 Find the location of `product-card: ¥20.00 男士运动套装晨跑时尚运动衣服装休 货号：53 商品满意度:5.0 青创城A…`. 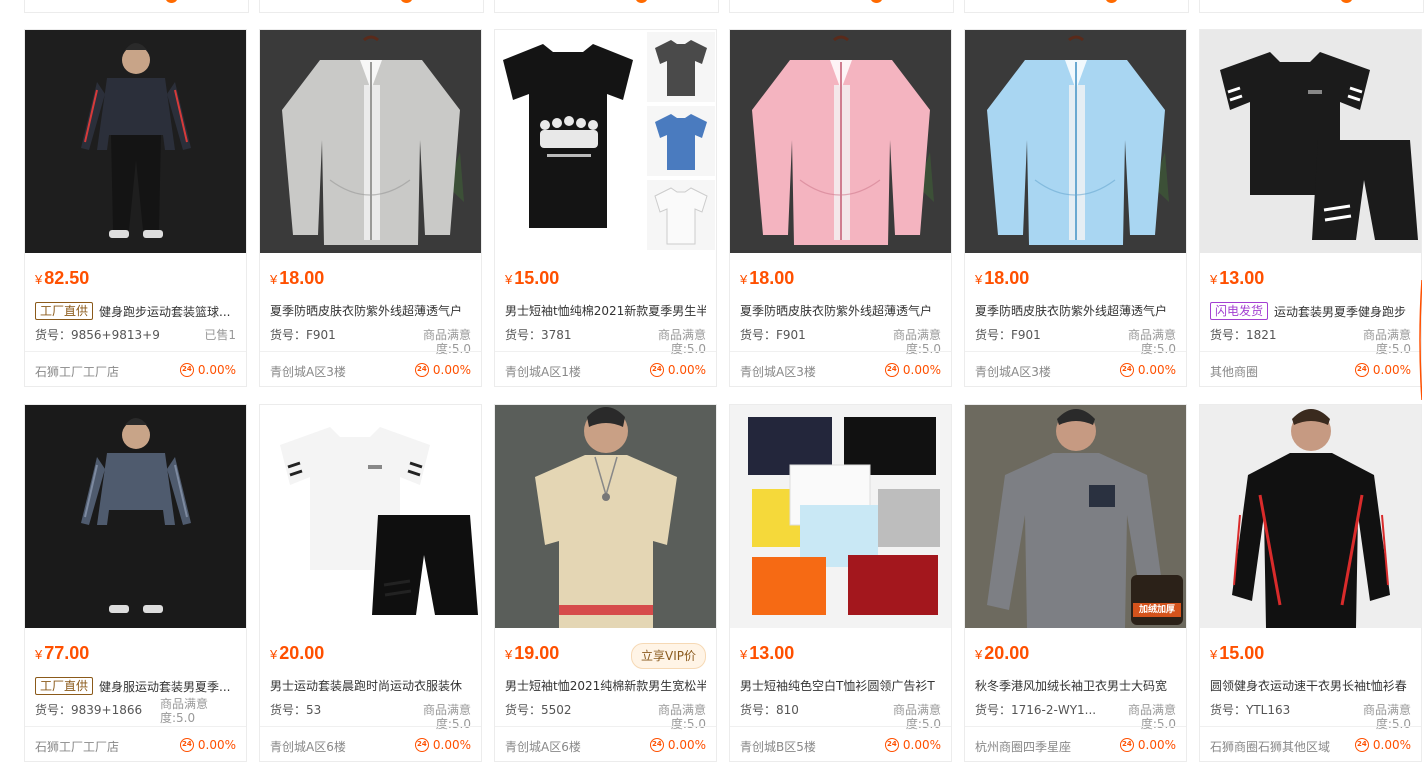

product-card: ¥20.00 男士运动套装晨跑时尚运动衣服装休 货号：53 商品满意度:5.0 青创城A… is located at coordinates (370, 583).